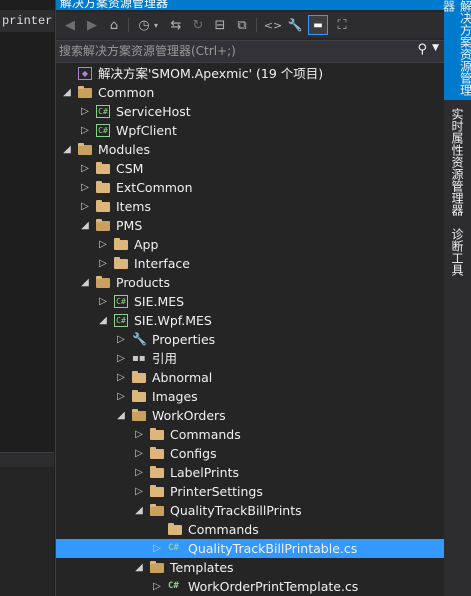 The height and width of the screenshot is (596, 471). I want to click on tree-item-label: Modules, so click(124, 149).